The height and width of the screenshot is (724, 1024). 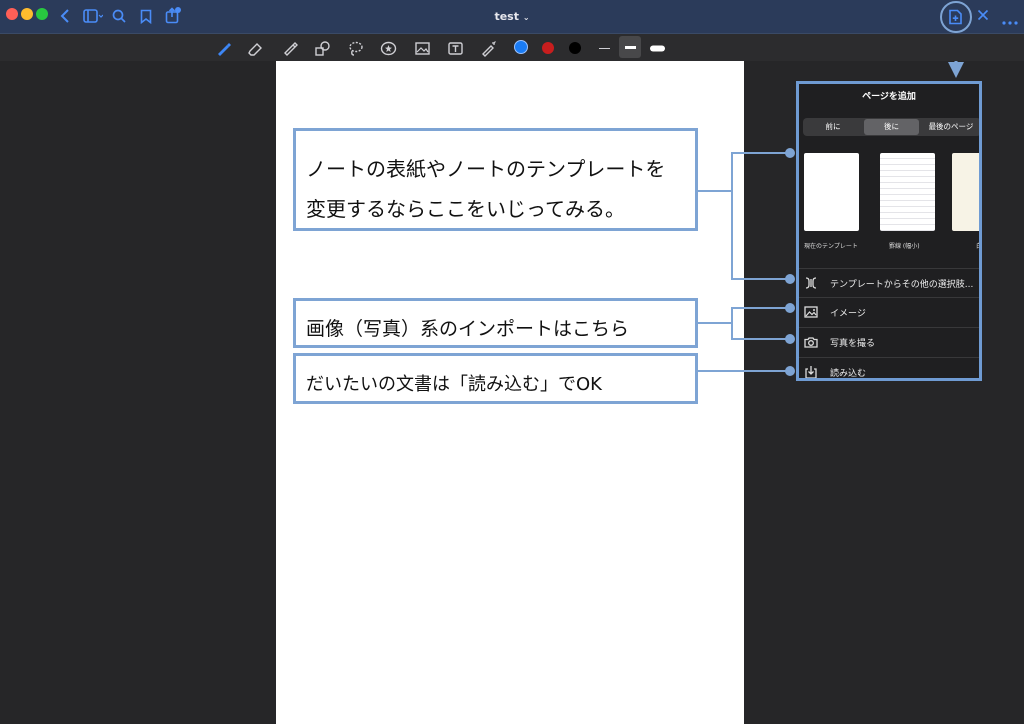 I want to click on image-row-label: イメージ, so click(x=848, y=314).